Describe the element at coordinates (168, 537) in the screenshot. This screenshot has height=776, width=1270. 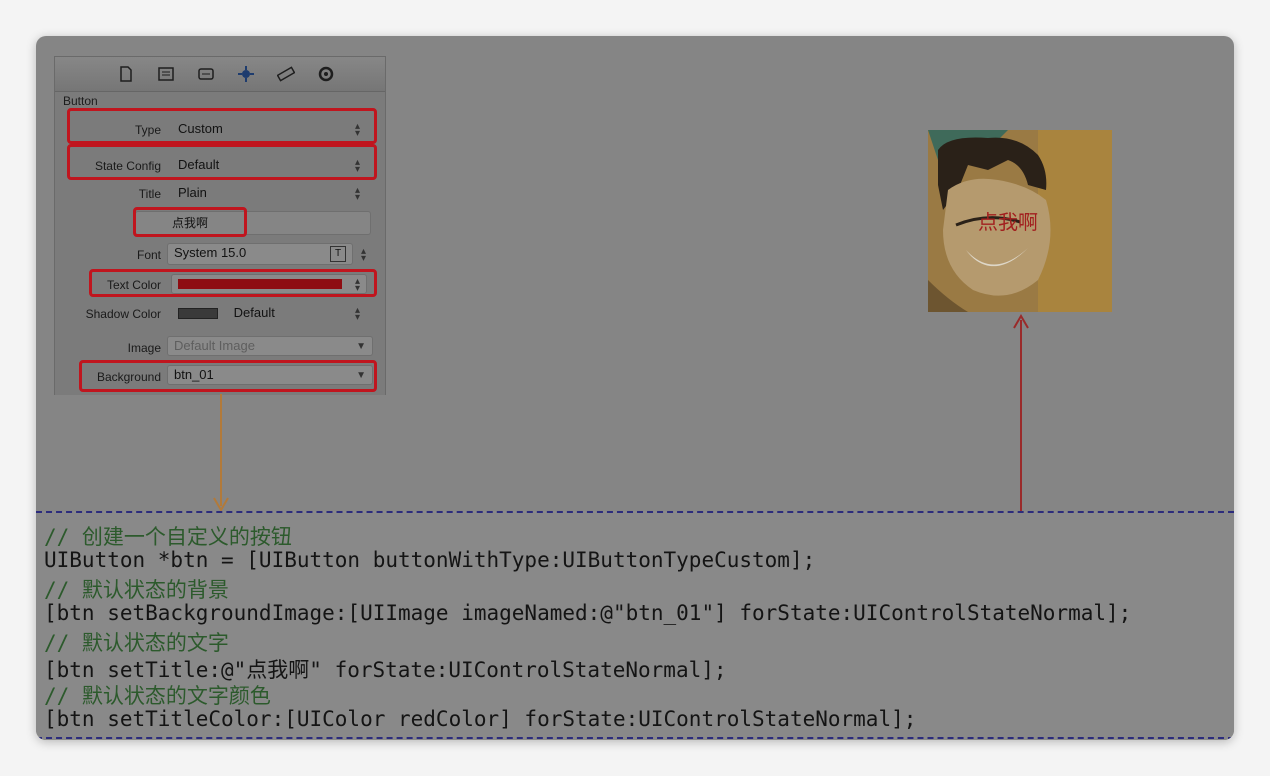
I see `code-comment-line: // 创建一个自定义的按钮` at that location.